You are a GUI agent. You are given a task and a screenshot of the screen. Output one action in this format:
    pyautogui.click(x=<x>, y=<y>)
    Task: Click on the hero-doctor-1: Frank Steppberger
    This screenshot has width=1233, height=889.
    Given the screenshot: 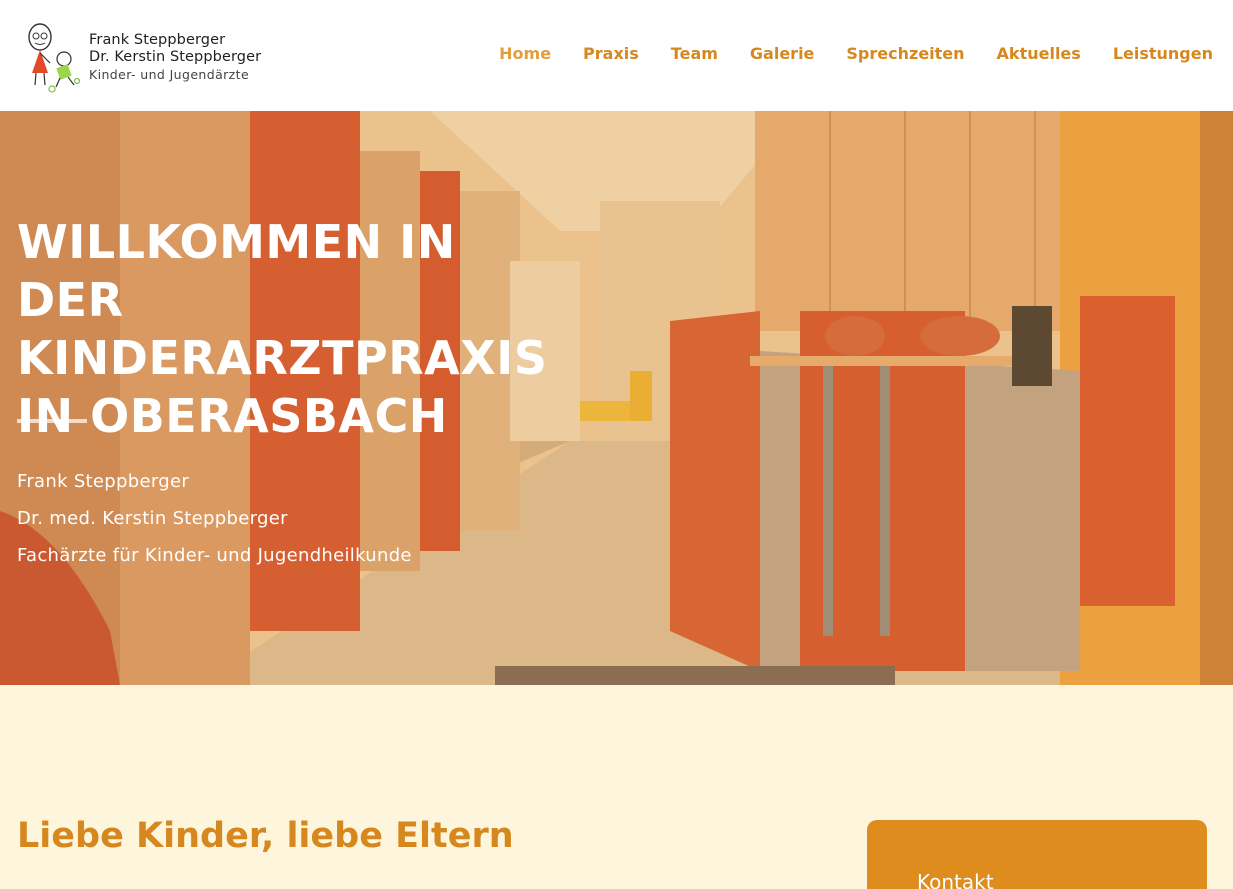 What is the action you would take?
    pyautogui.click(x=103, y=481)
    